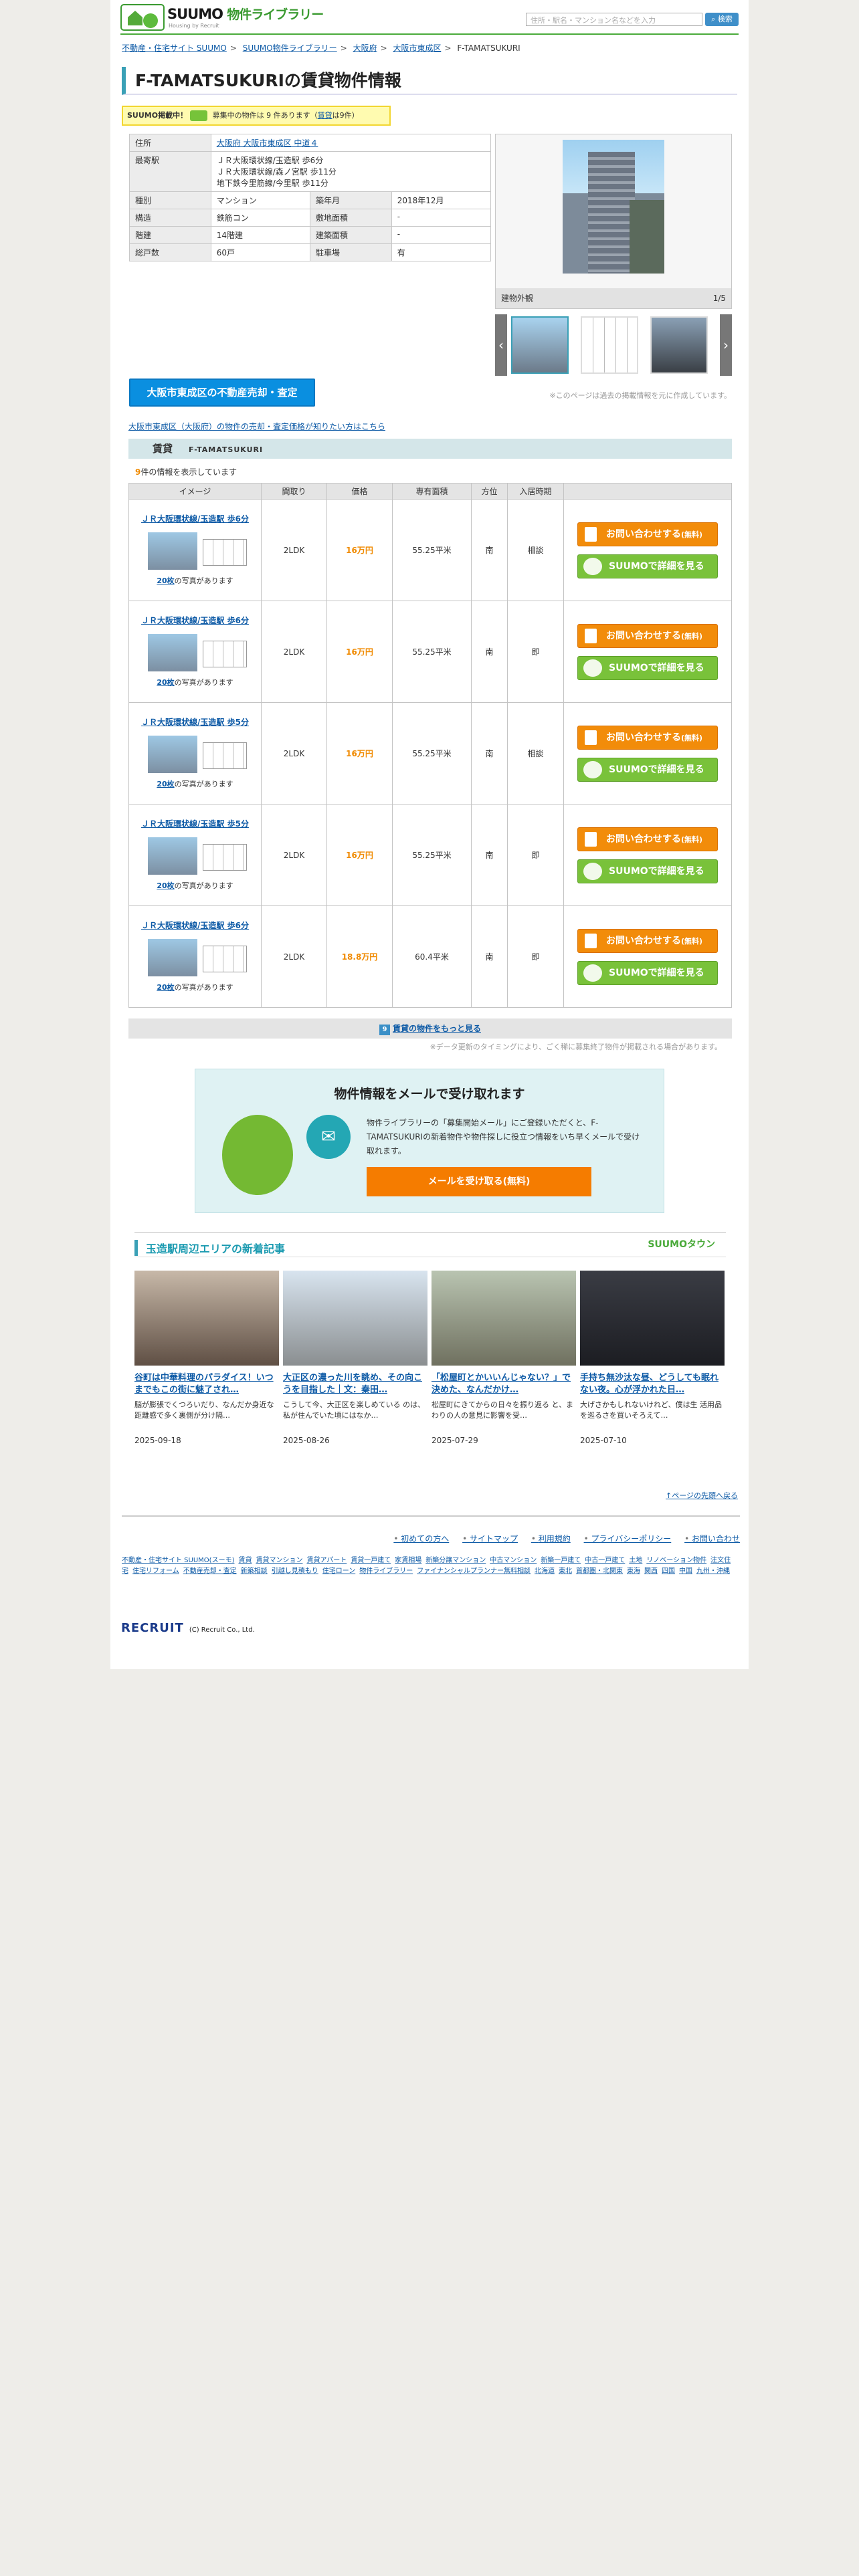 The width and height of the screenshot is (859, 2576). What do you see at coordinates (174, 48) in the screenshot?
I see `breadcrumb-link: 不動産・住宅サイト SUUMO` at bounding box center [174, 48].